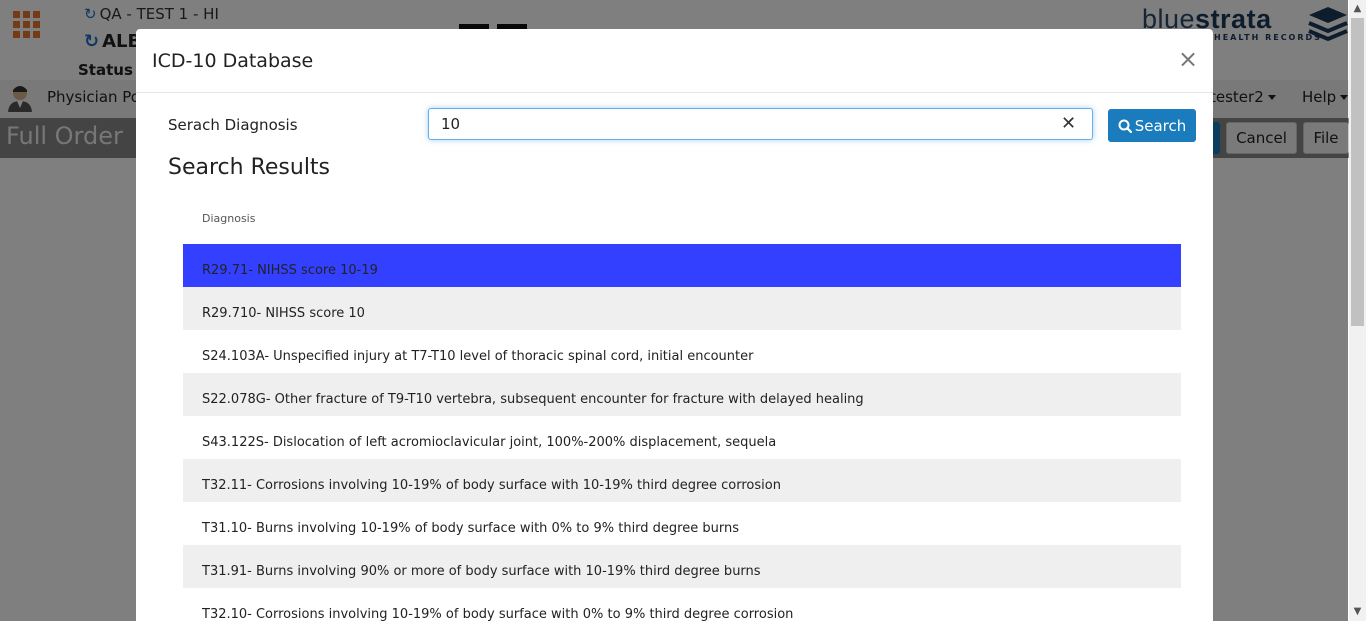 The height and width of the screenshot is (629, 1366). I want to click on modal-title: ICD-10 Database, so click(233, 61).